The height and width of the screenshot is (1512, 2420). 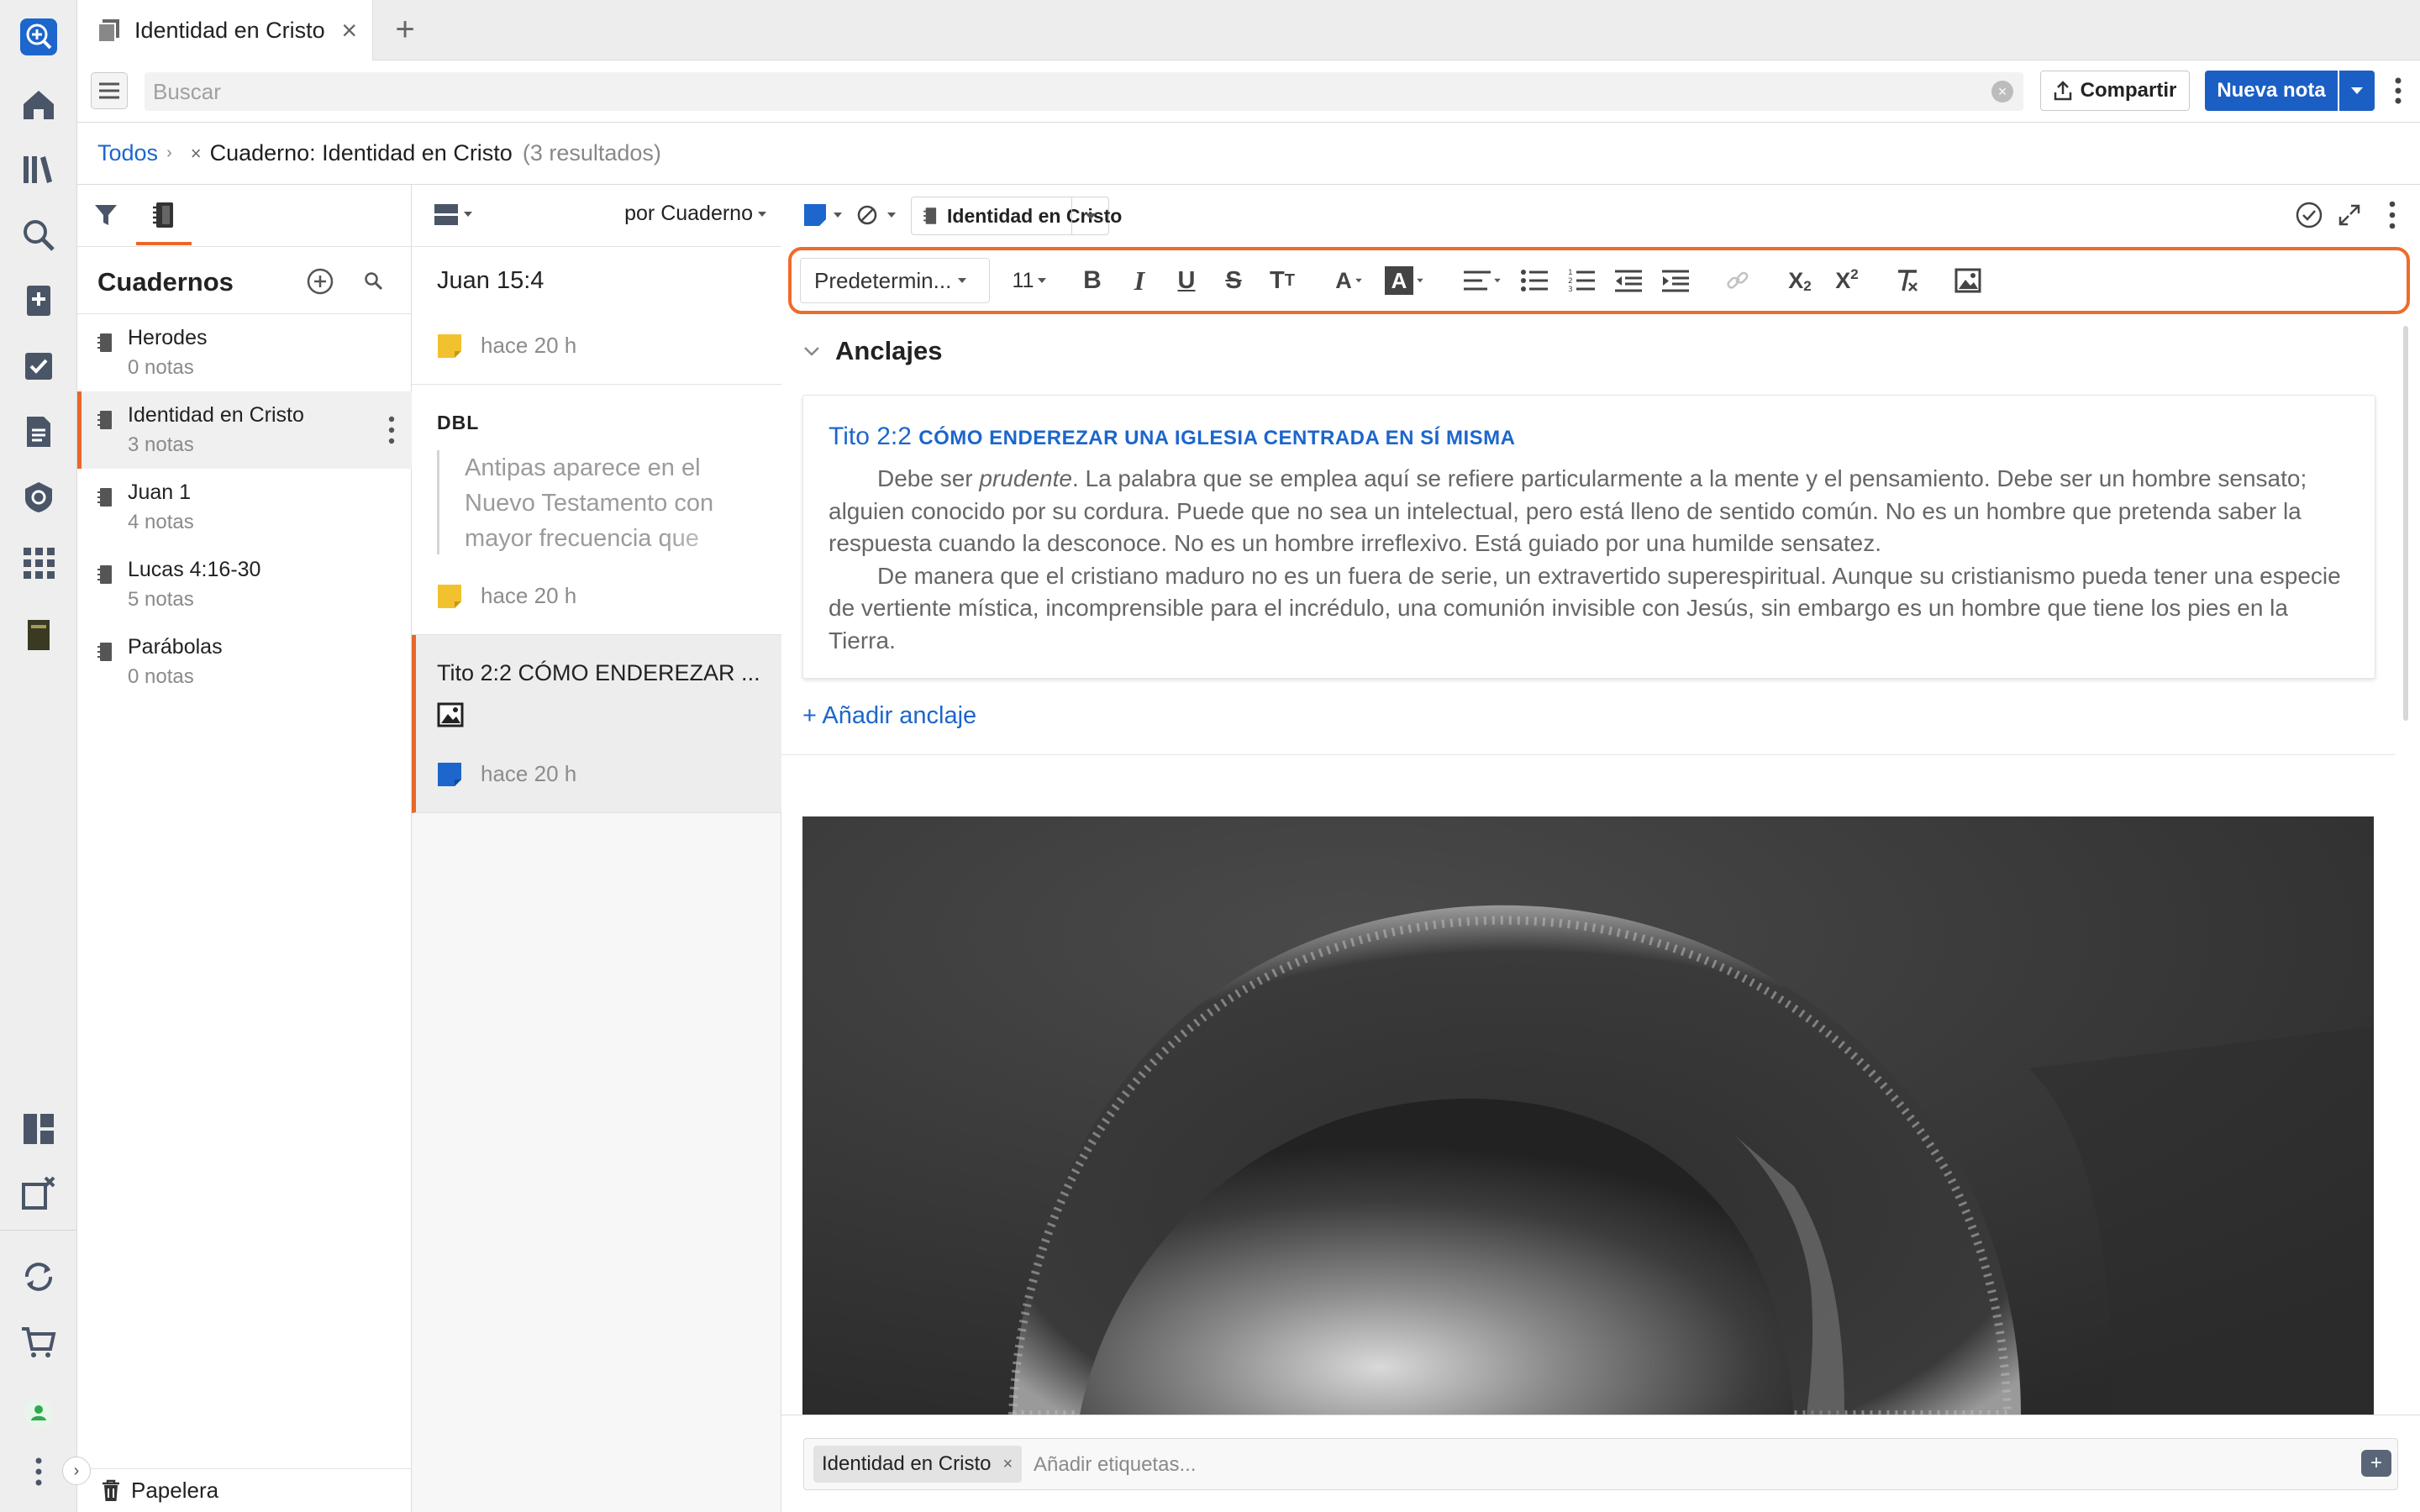 I want to click on editor-divider, so click(x=1588, y=754).